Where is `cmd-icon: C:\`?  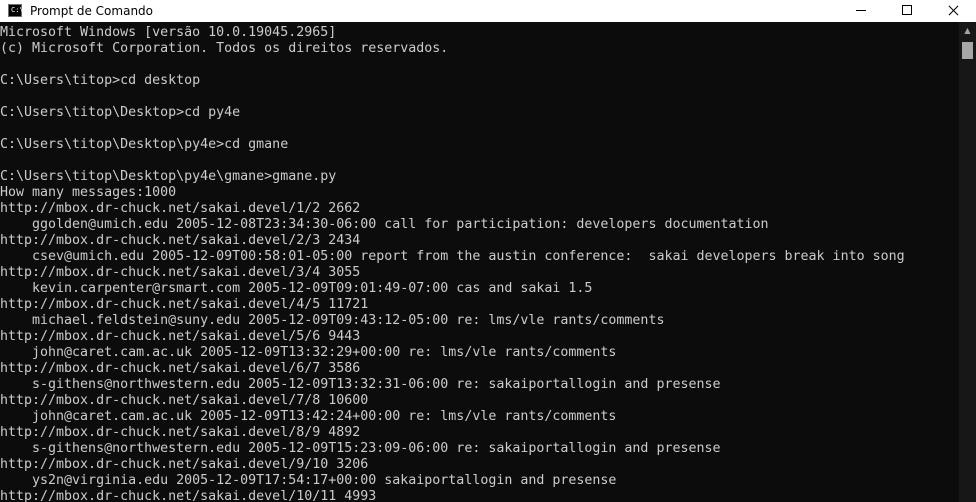
cmd-icon: C:\ is located at coordinates (16, 10).